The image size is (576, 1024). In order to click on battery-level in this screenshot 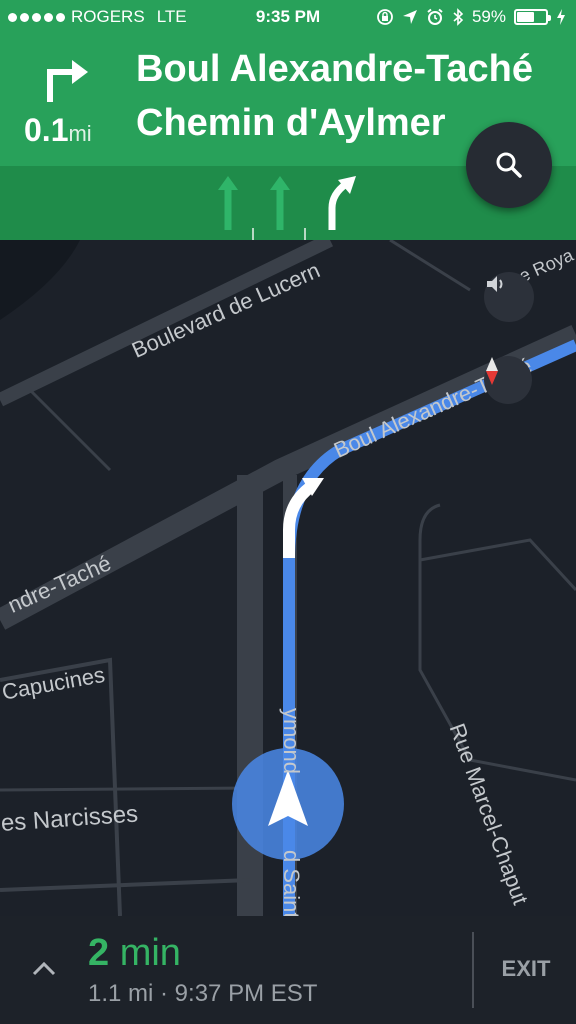, I will do `click(525, 17)`.